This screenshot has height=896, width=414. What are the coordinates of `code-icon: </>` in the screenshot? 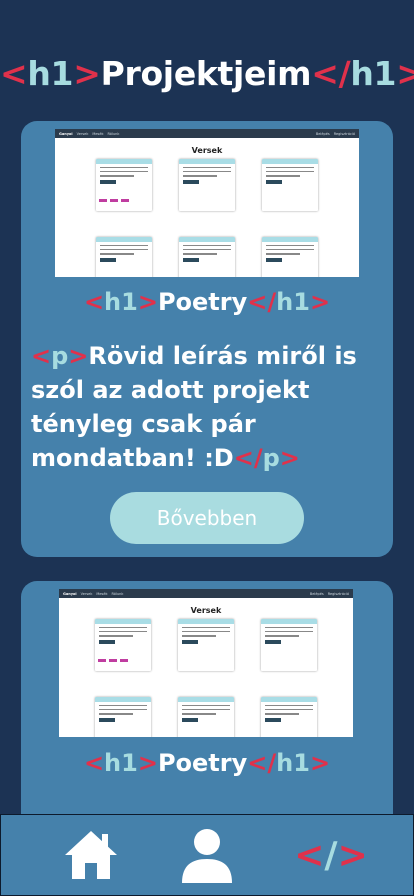 It's located at (331, 855).